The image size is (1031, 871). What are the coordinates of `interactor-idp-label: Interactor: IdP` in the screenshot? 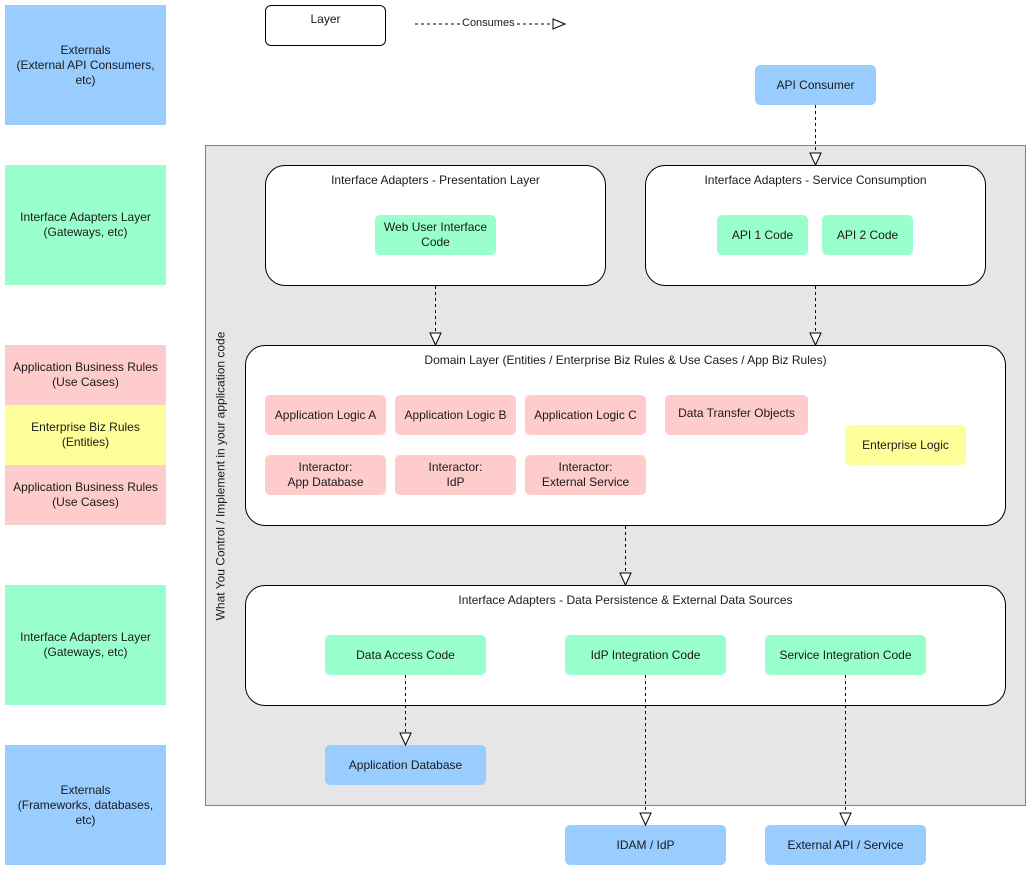 It's located at (455, 474).